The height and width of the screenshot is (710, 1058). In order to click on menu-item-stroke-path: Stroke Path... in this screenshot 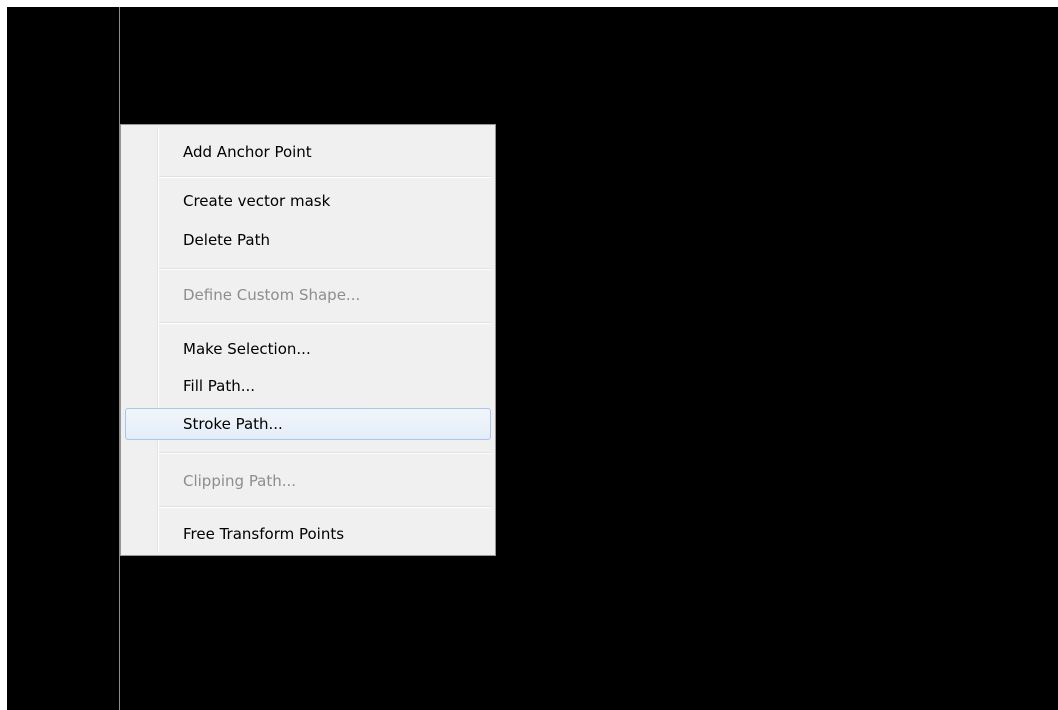, I will do `click(308, 424)`.